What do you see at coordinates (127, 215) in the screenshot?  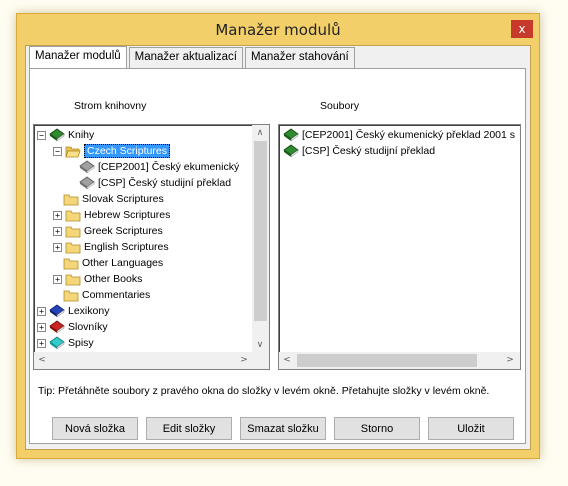 I see `tree-item-label: Hebrew Scriptures` at bounding box center [127, 215].